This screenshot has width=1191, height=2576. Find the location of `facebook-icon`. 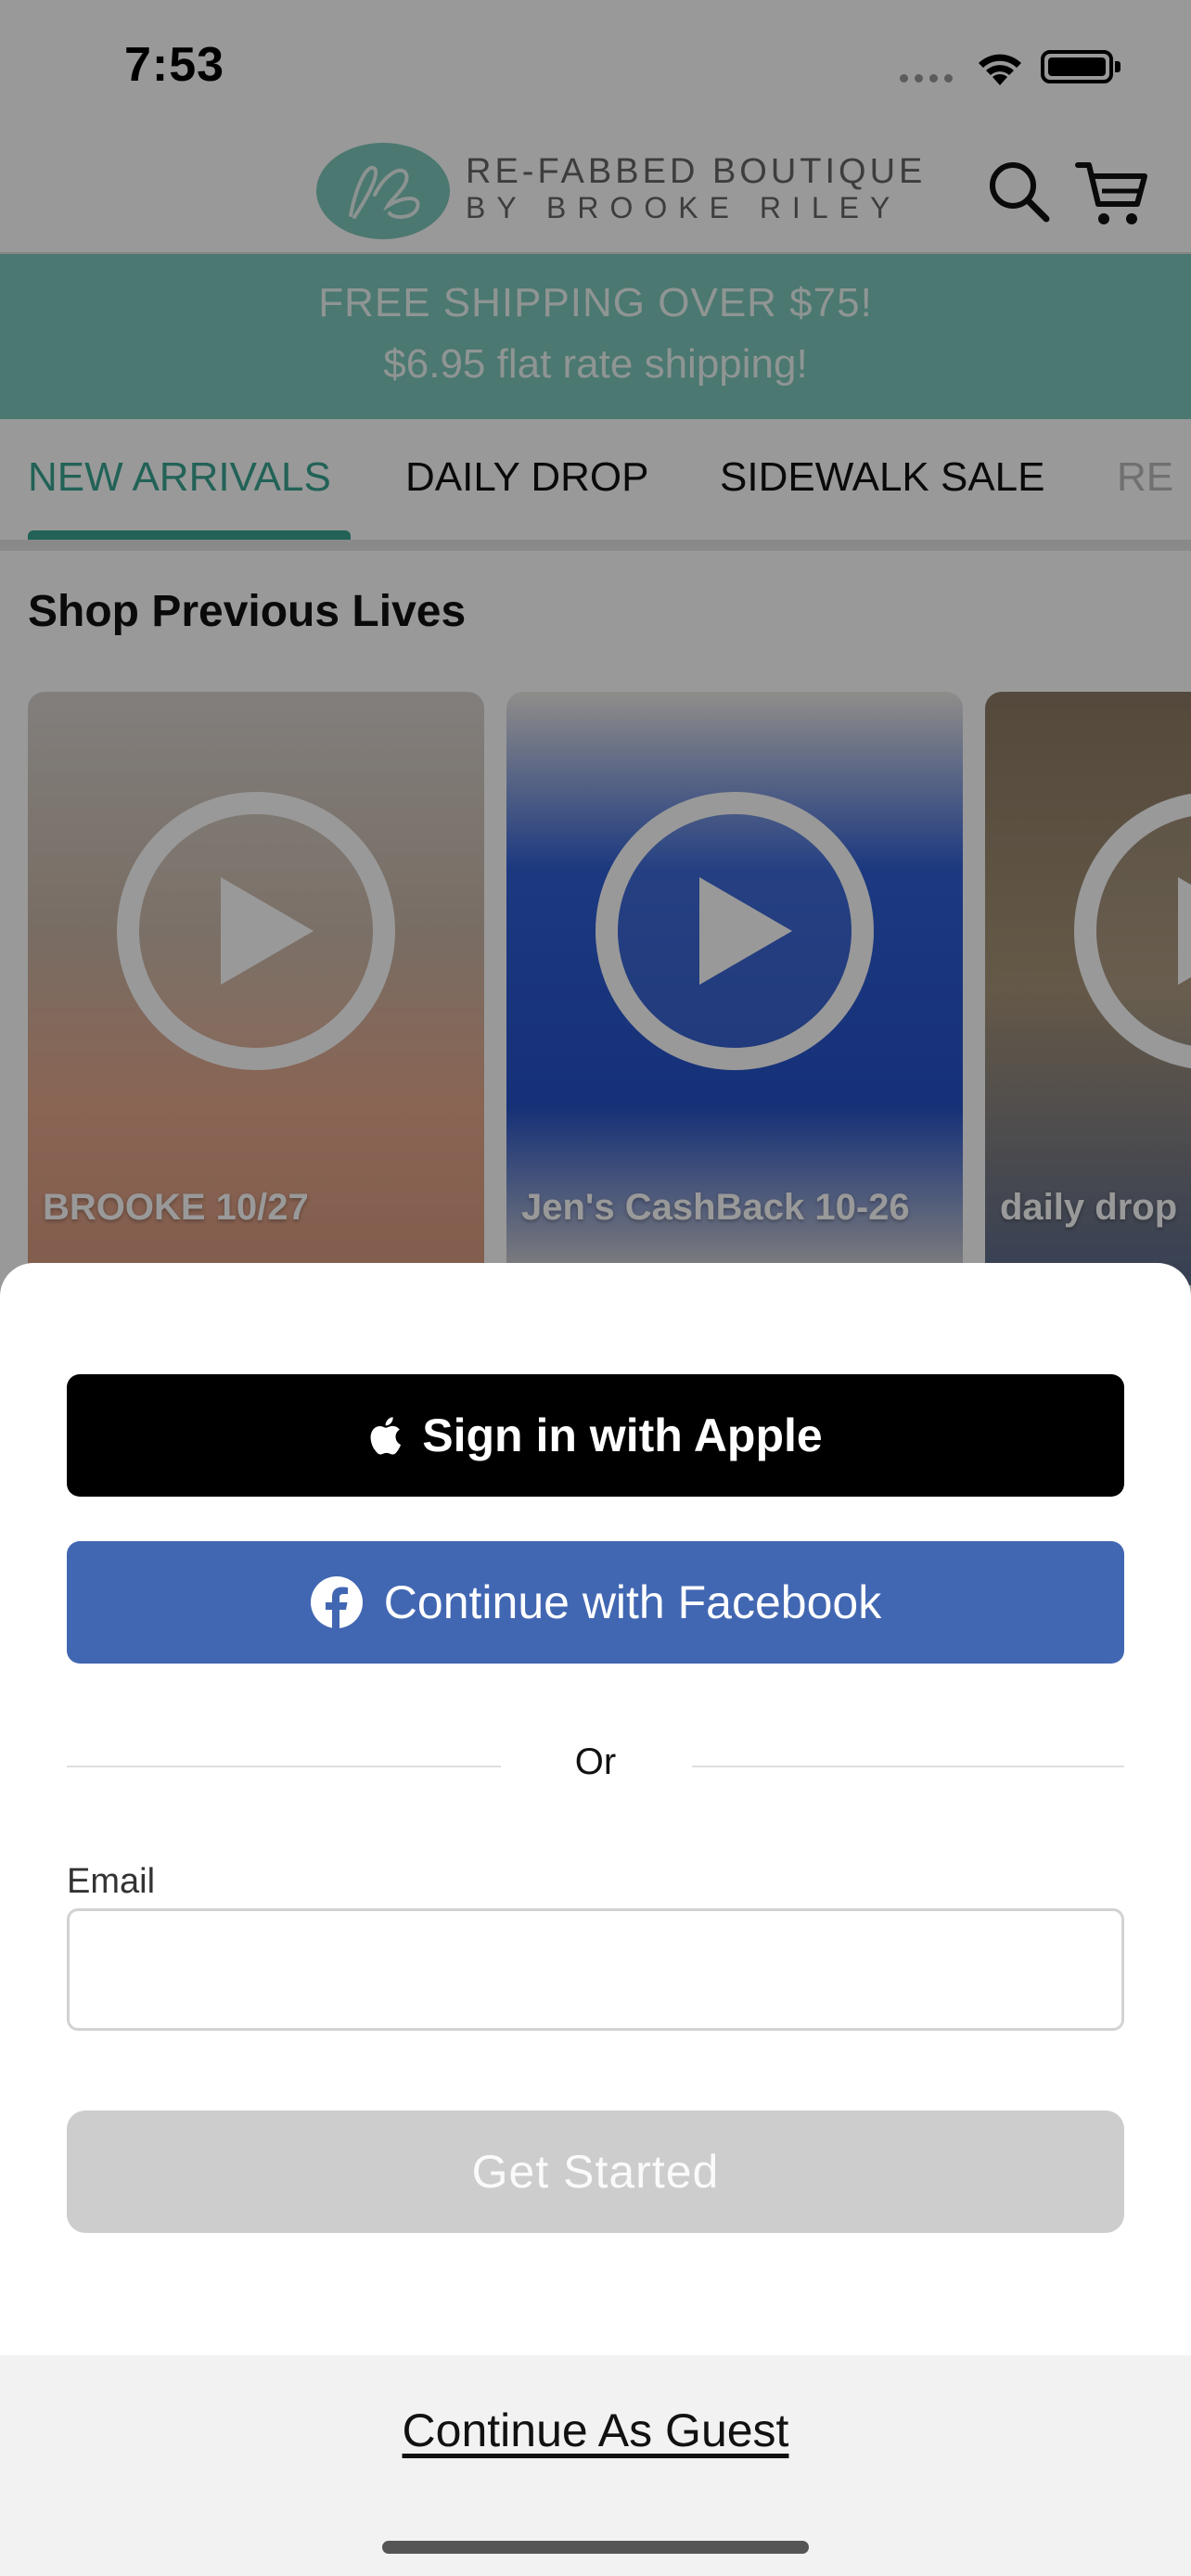

facebook-icon is located at coordinates (336, 1602).